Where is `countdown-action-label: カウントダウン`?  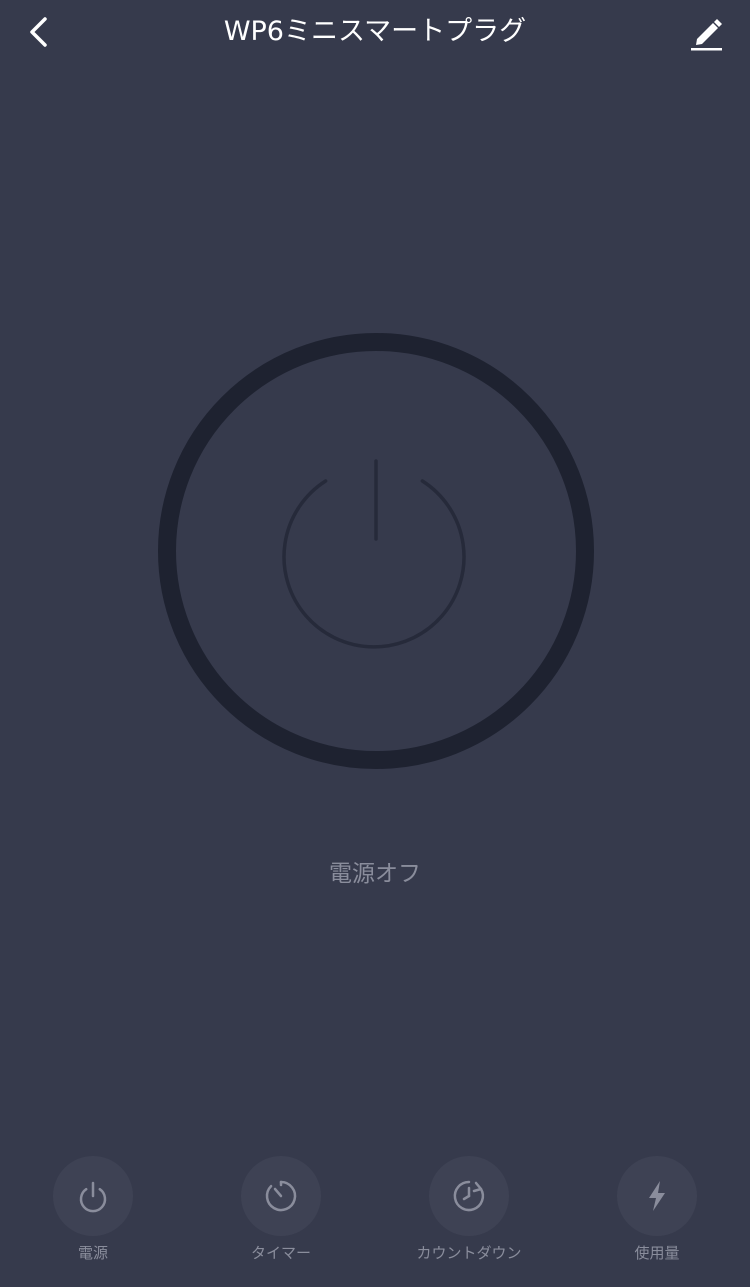
countdown-action-label: カウントダウン is located at coordinates (469, 1253).